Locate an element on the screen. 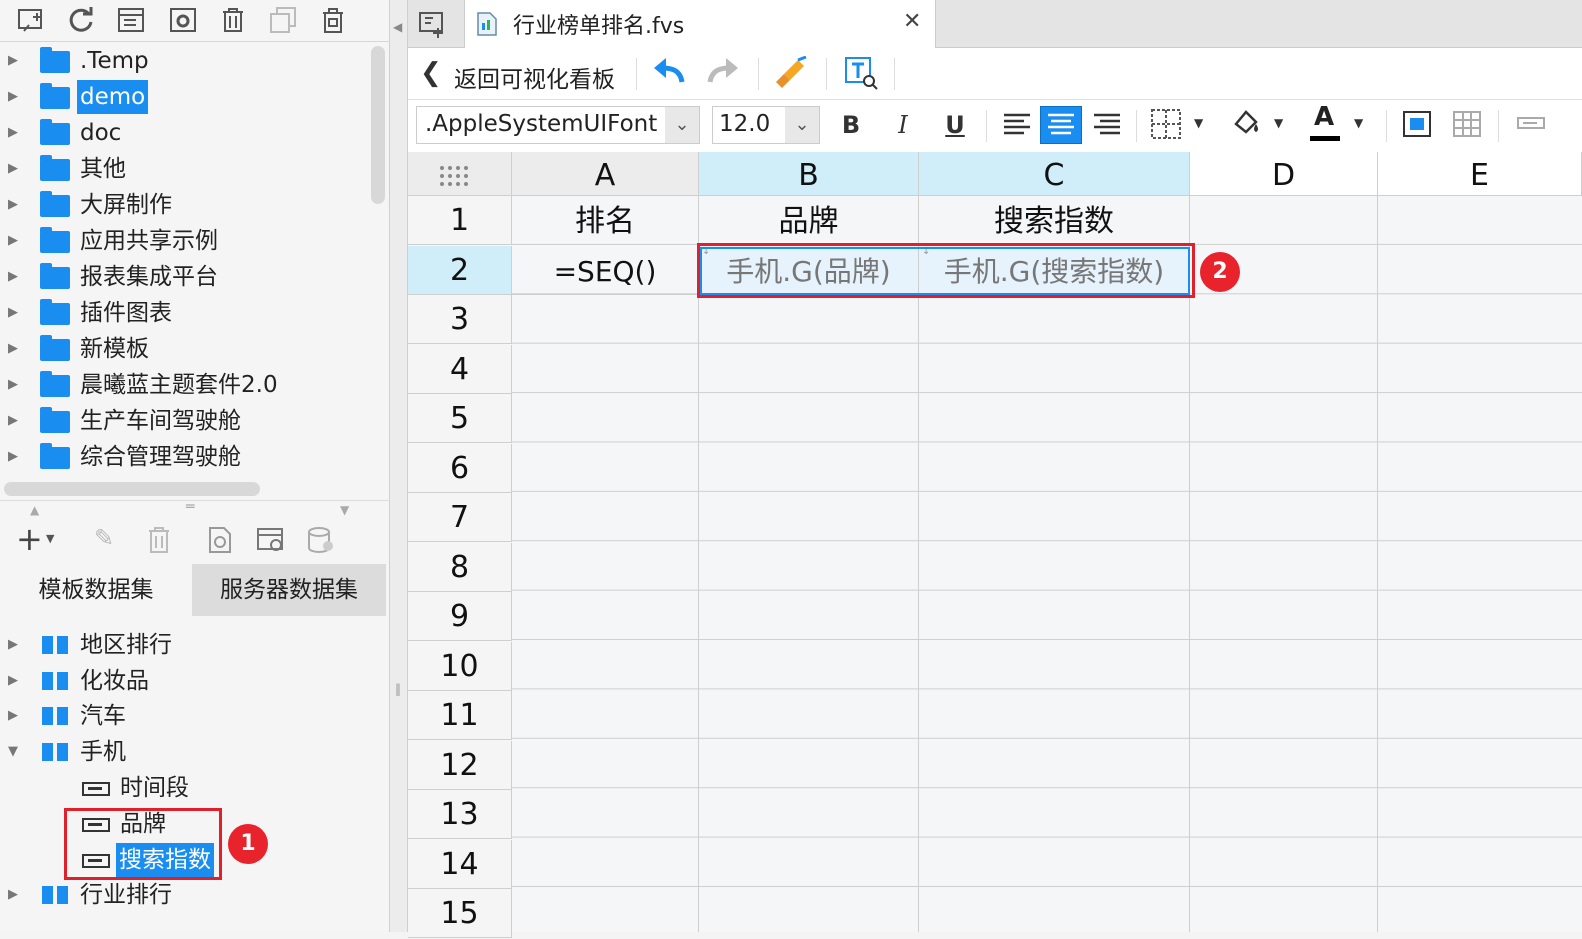 Image resolution: width=1582 pixels, height=939 pixels. dataset-cosmetics: ▶ 化妆品 is located at coordinates (185, 681).